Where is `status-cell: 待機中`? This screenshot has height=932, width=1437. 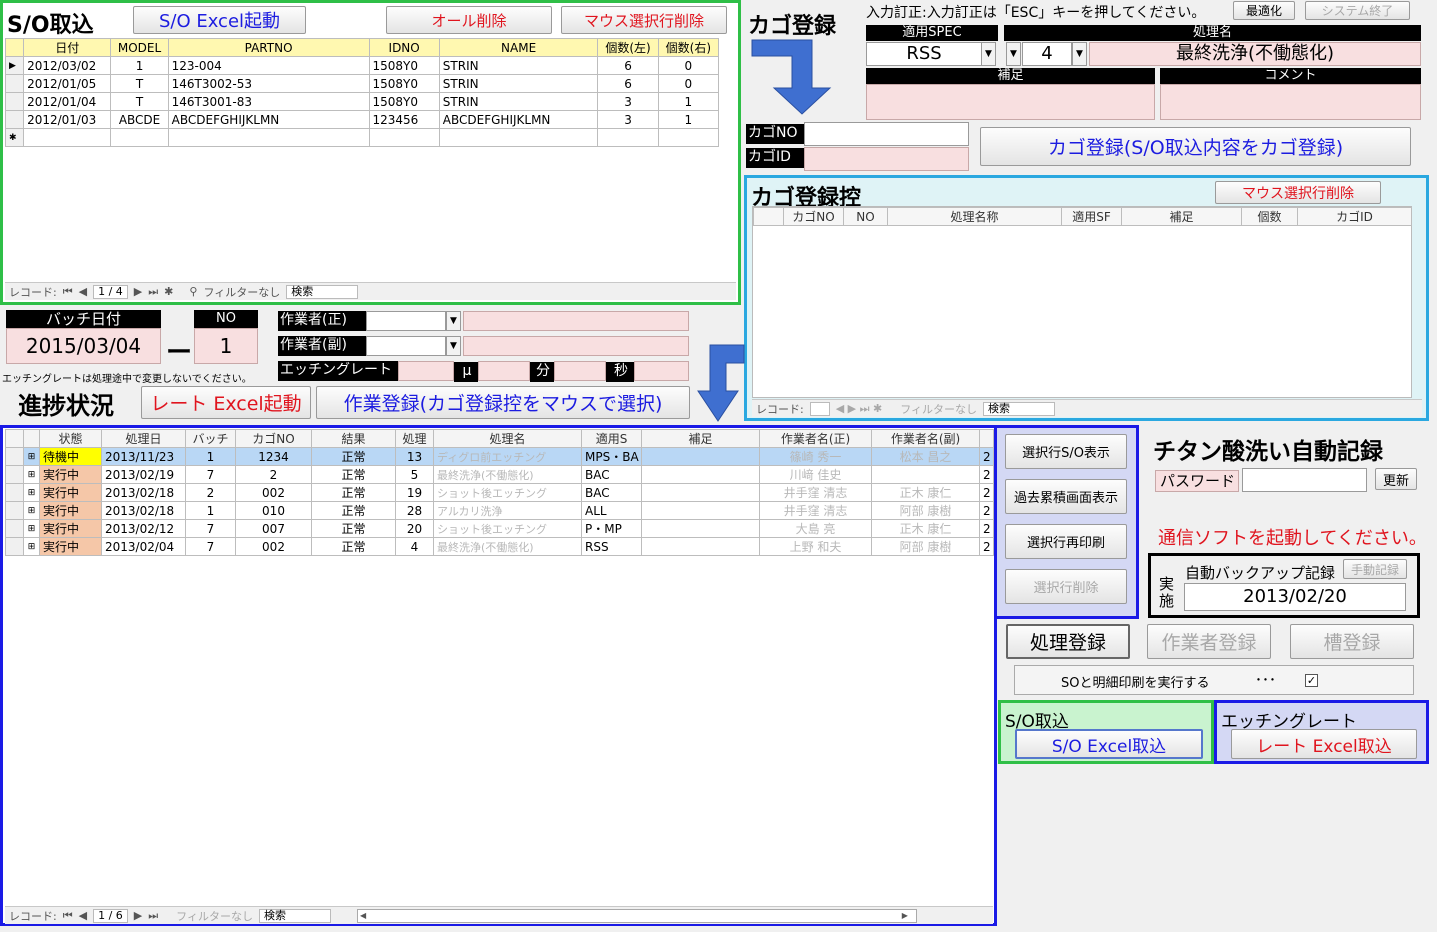
status-cell: 待機中 is located at coordinates (70, 456).